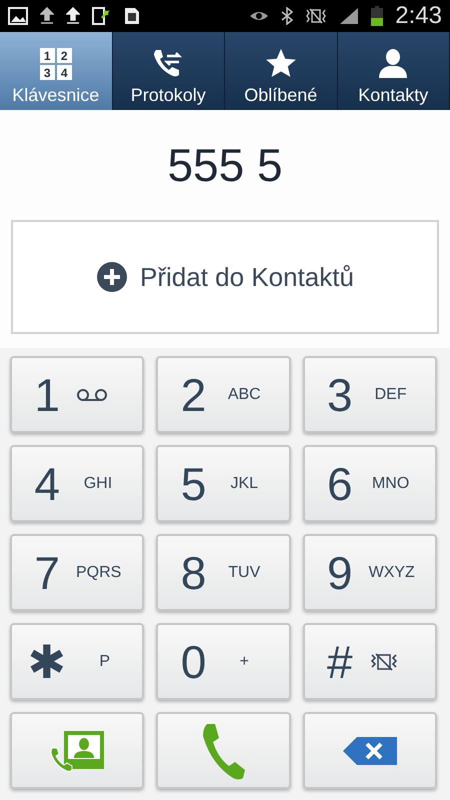 Image resolution: width=450 pixels, height=800 pixels. I want to click on dial-key: 4 GHI, so click(77, 483).